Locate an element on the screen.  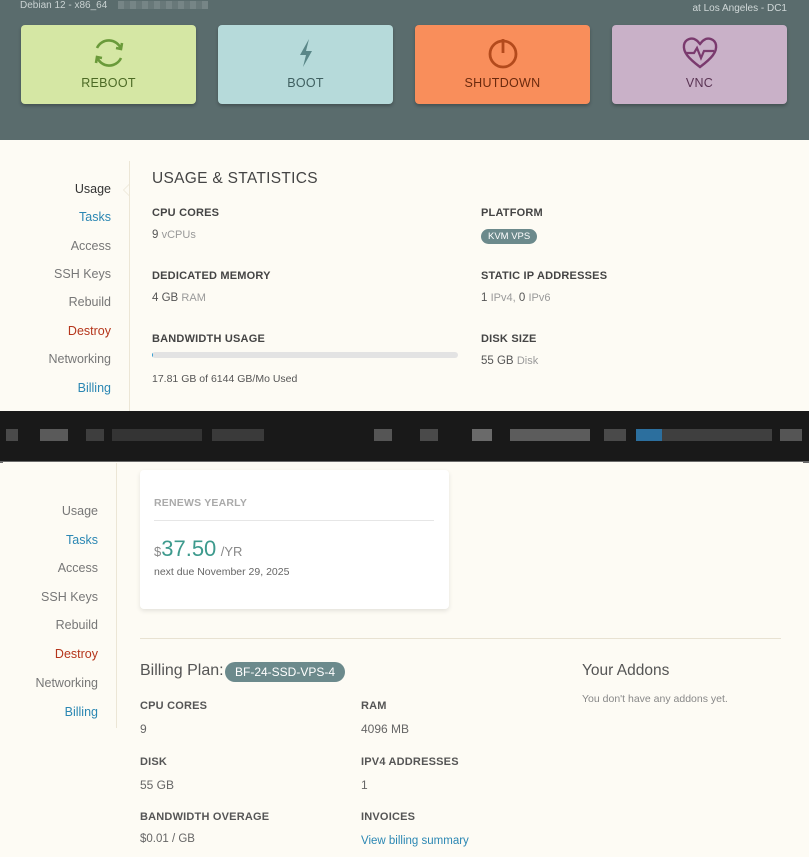
billing-divider is located at coordinates (460, 638).